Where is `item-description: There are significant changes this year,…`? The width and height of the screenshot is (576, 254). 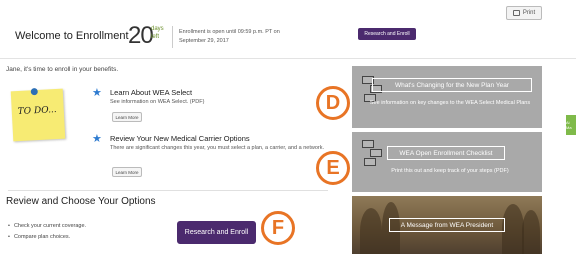
item-description: There are significant changes this year,… is located at coordinates (217, 148).